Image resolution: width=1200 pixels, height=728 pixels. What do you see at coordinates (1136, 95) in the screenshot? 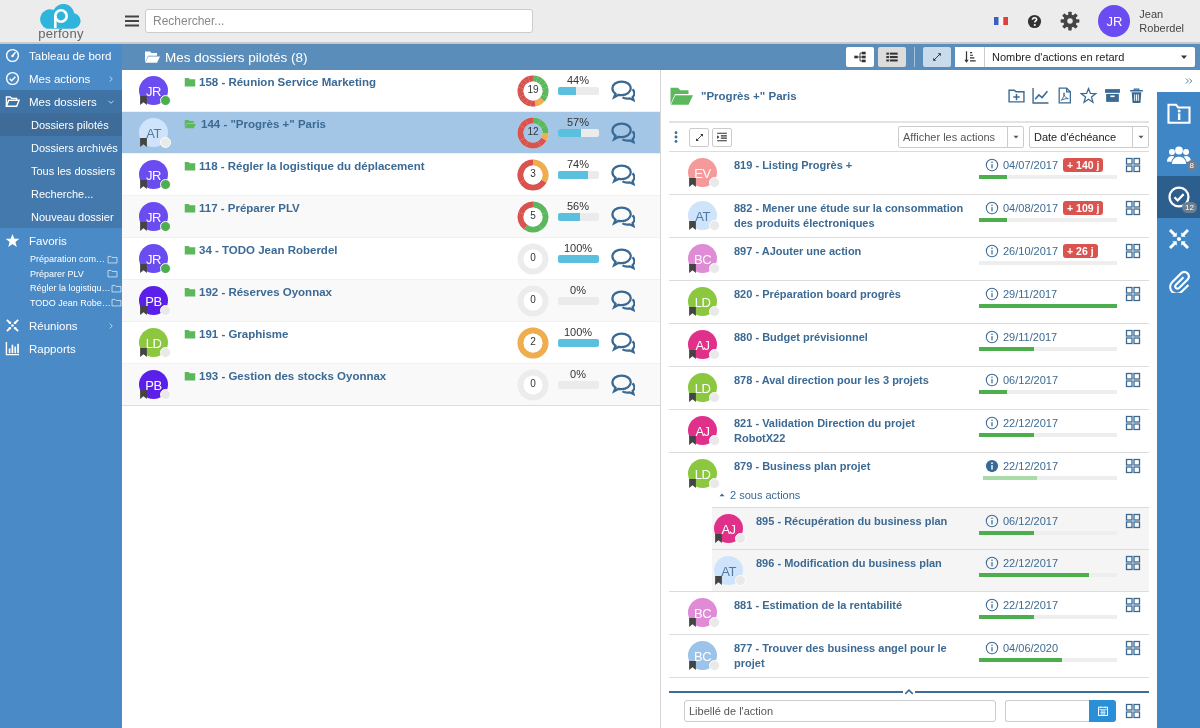
I see `trash-icon` at bounding box center [1136, 95].